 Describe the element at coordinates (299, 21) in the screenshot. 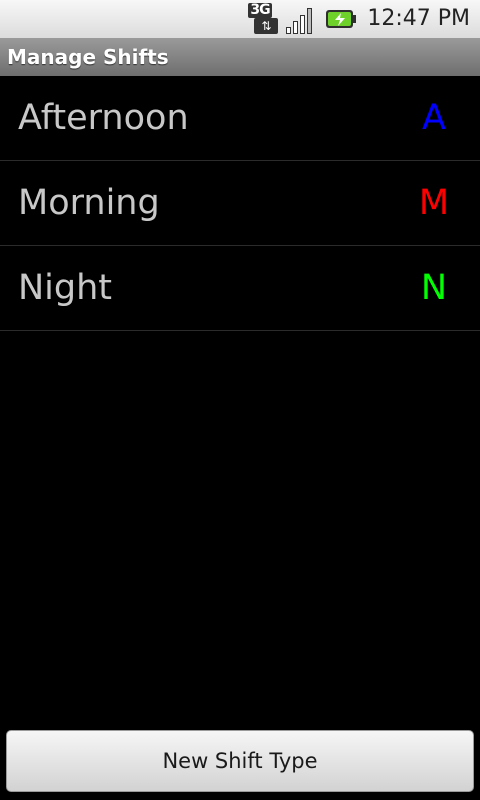

I see `signal-strength-icon` at that location.